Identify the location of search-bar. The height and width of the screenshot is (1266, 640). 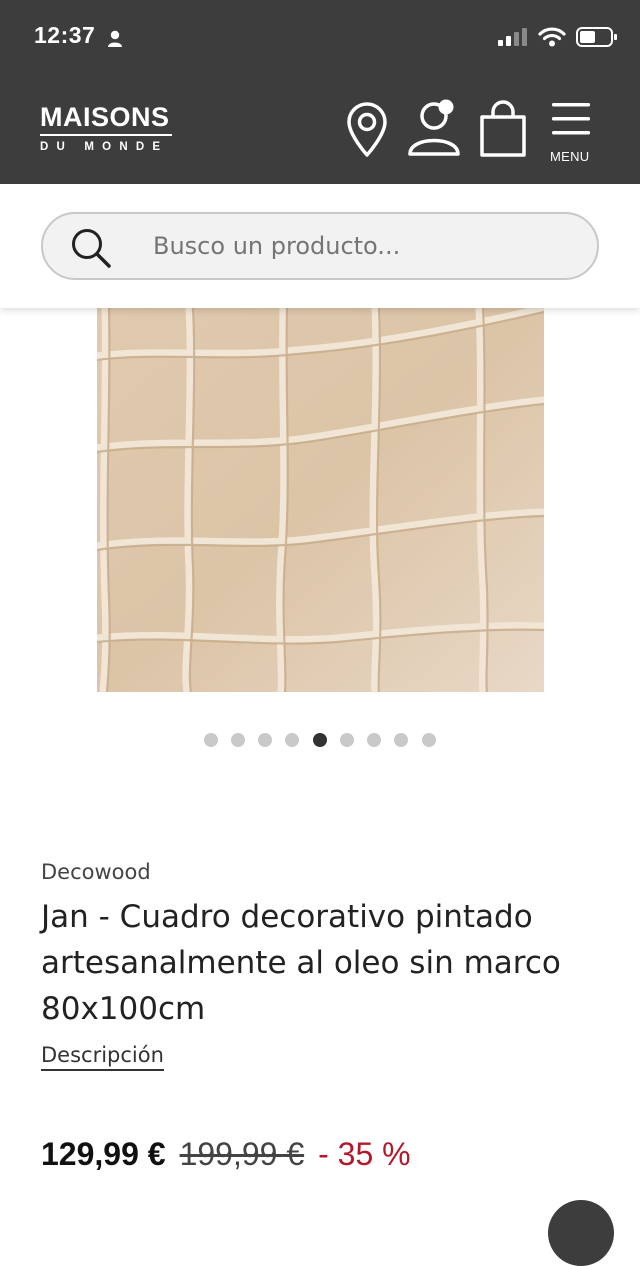
(320, 246).